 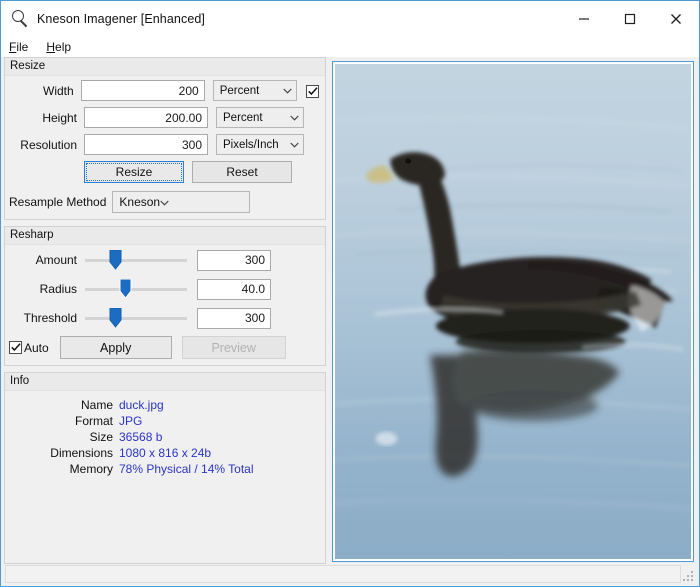 I want to click on menu-file: File, so click(x=18, y=47).